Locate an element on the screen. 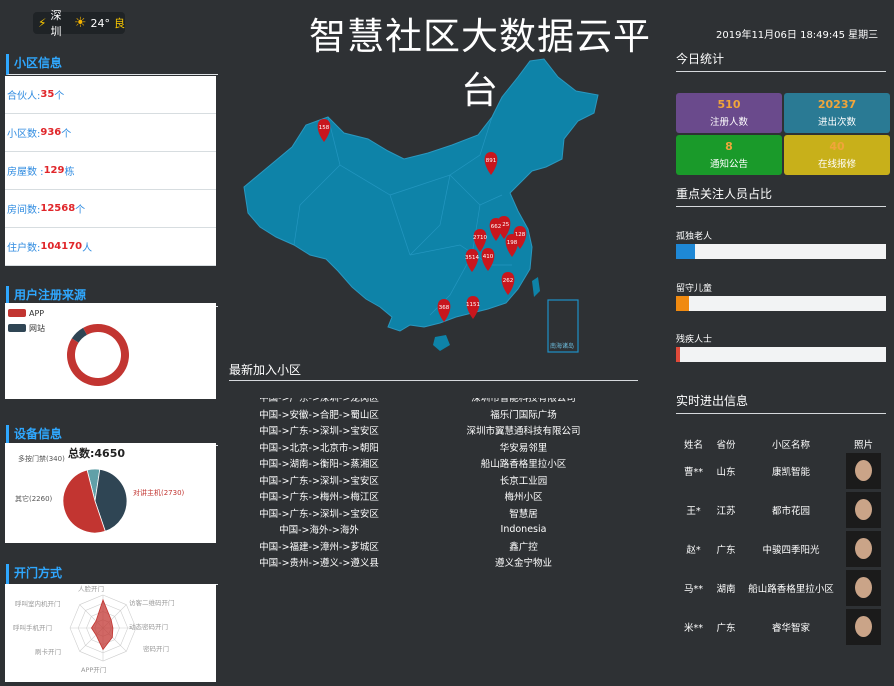  focus-label: 留守儿童 is located at coordinates (694, 289).